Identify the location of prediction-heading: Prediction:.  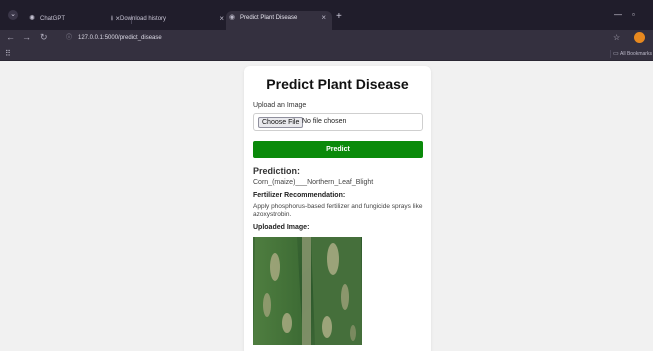
(277, 171).